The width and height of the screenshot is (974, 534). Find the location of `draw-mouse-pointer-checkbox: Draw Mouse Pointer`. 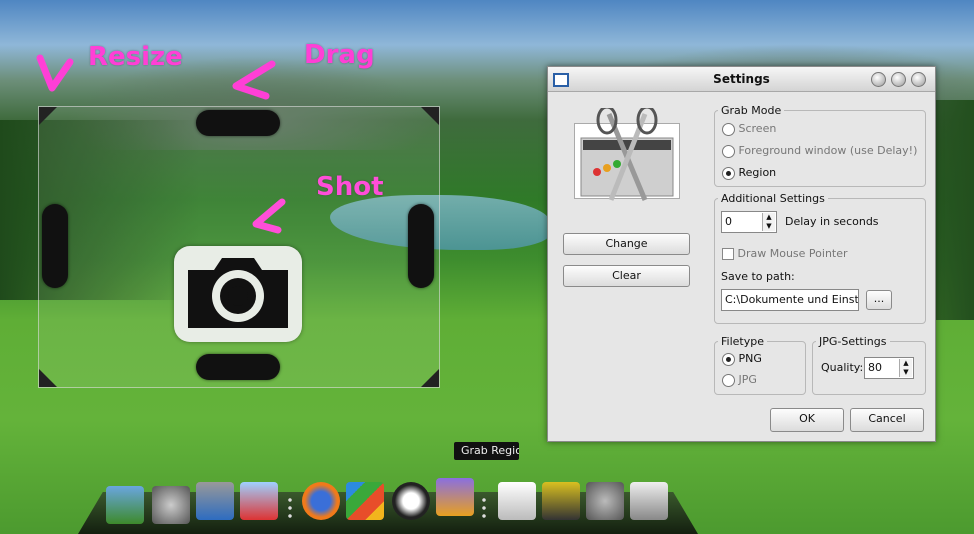

draw-mouse-pointer-checkbox: Draw Mouse Pointer is located at coordinates (785, 253).